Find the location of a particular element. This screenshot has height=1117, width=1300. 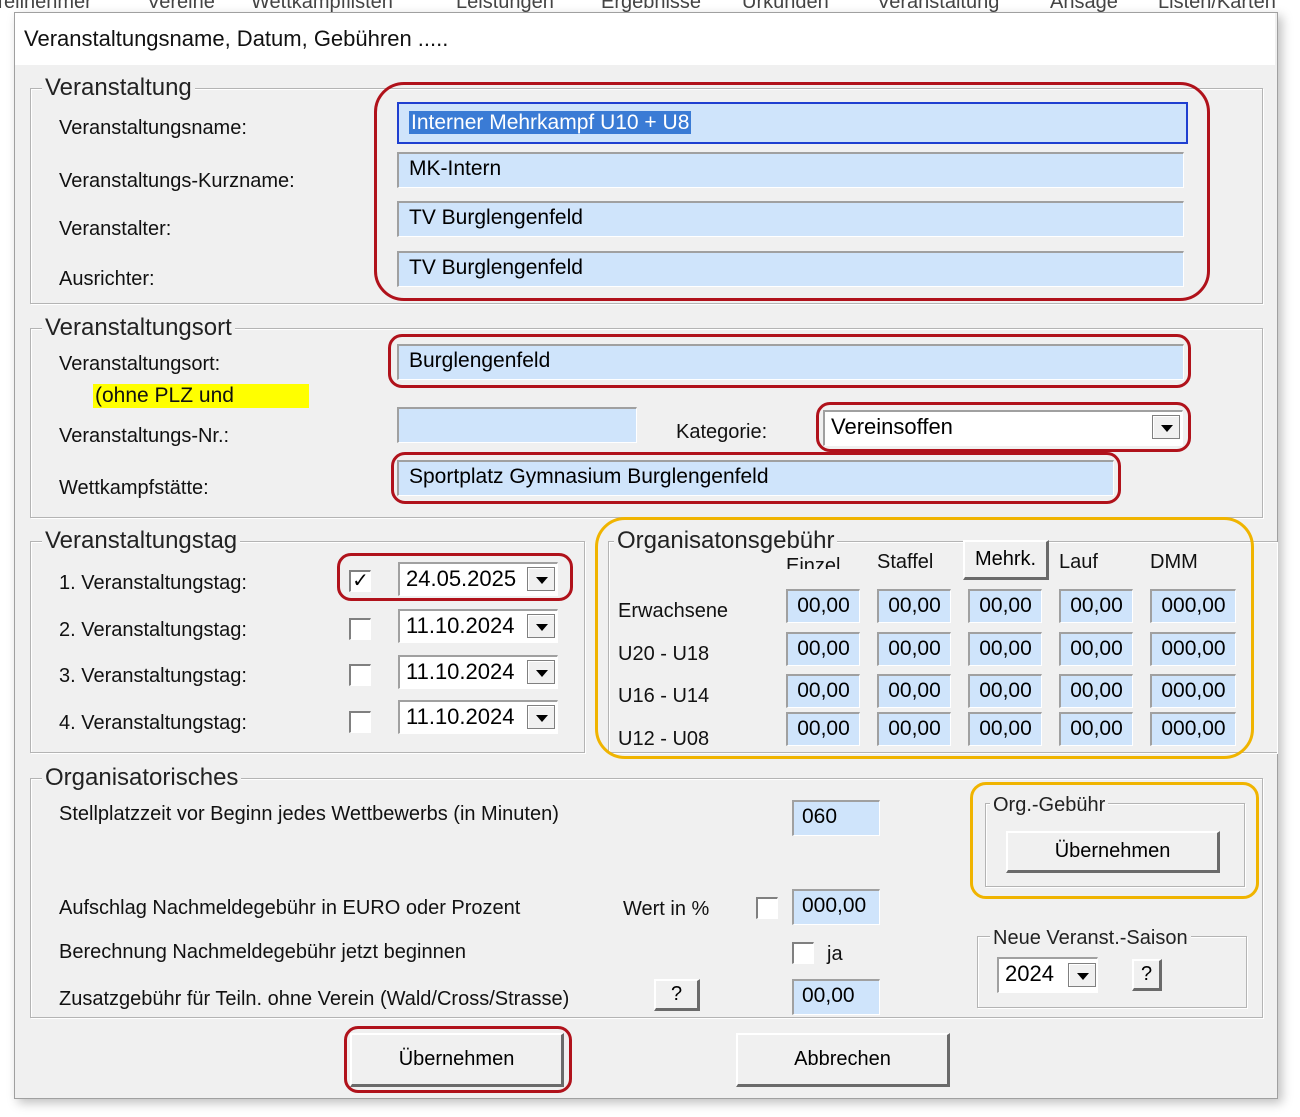

label-veranstalter: Veranstalter: is located at coordinates (115, 229).